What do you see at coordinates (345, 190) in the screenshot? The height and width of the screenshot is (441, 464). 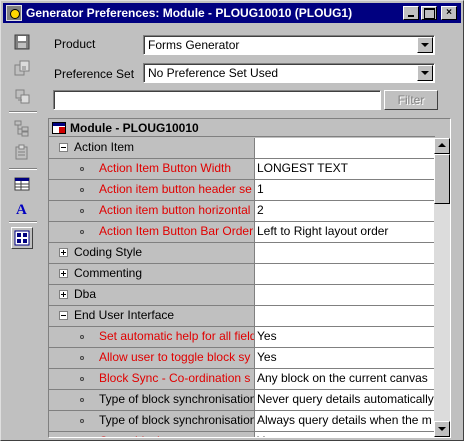 I see `property-value-cell: 1` at bounding box center [345, 190].